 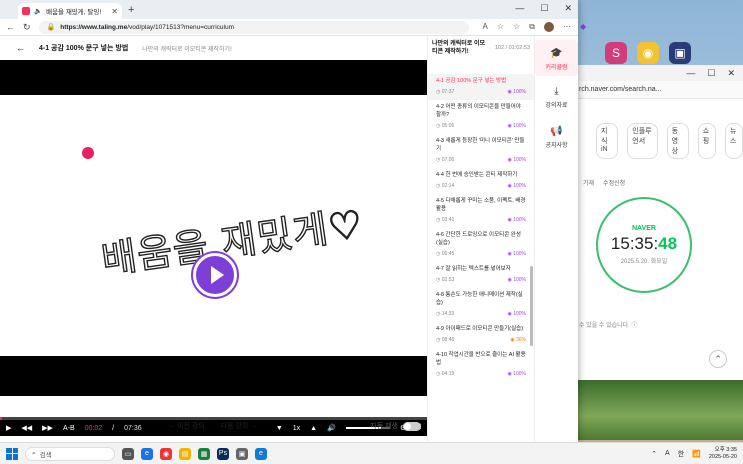 What do you see at coordinates (459, 48) in the screenshot?
I see `curriculum-title: 나만의 캐릭터로 이모티콘 제작하기!` at bounding box center [459, 48].